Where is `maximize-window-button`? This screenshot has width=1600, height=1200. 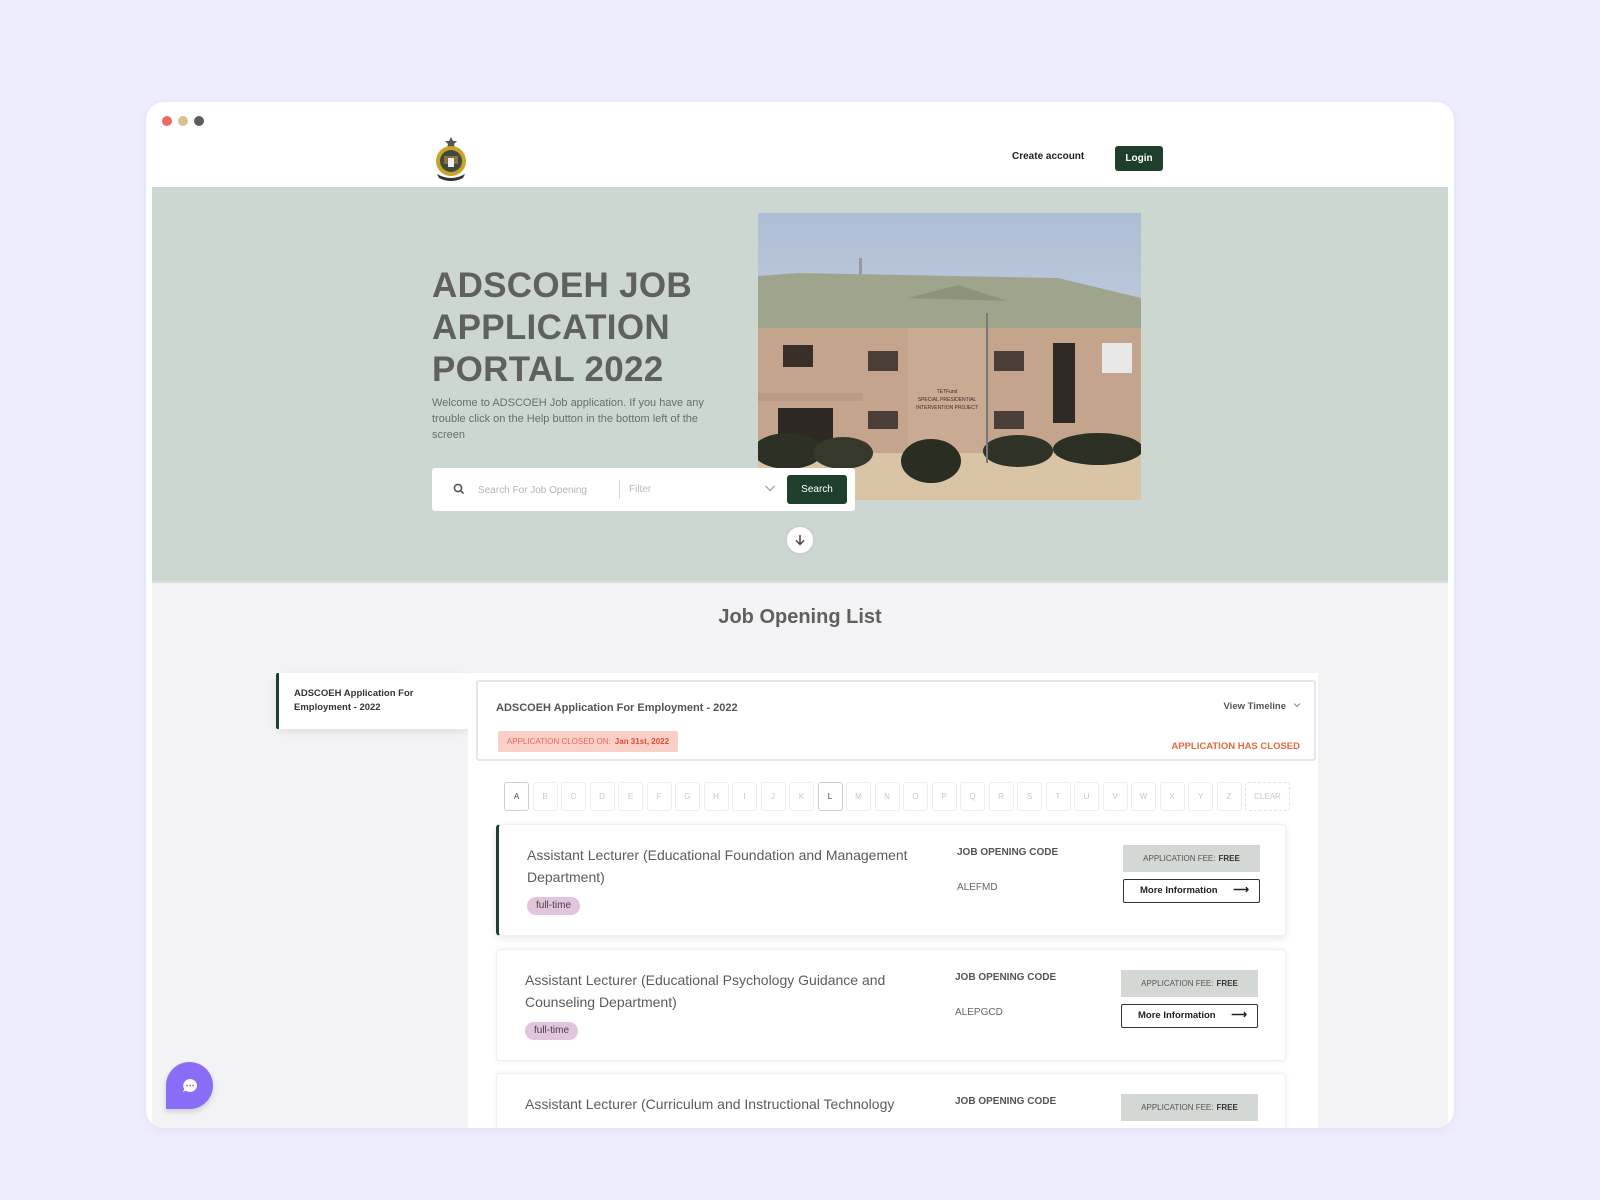
maximize-window-button is located at coordinates (199, 121).